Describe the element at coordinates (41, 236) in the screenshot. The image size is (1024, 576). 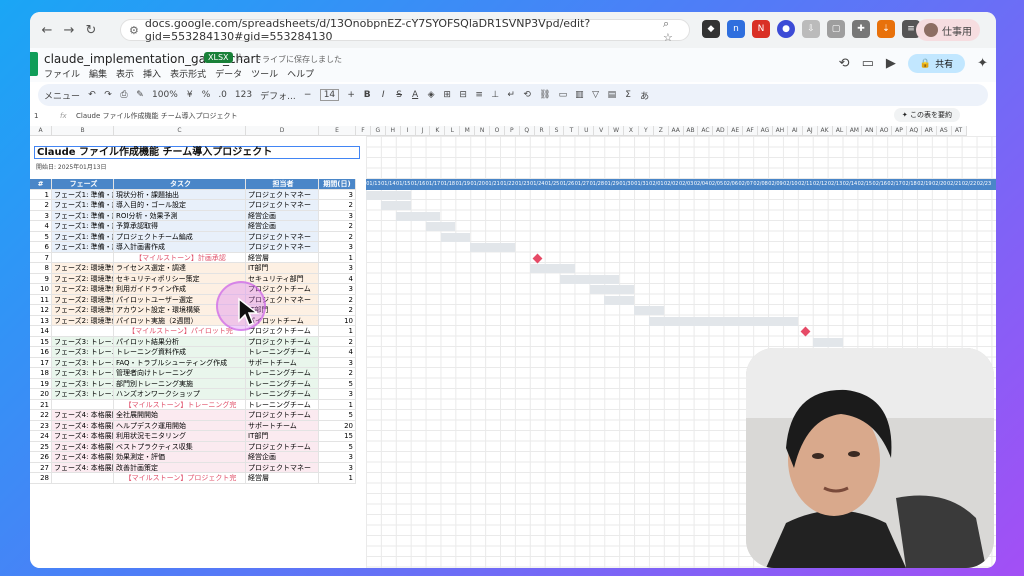
I see `row-number: 5` at that location.